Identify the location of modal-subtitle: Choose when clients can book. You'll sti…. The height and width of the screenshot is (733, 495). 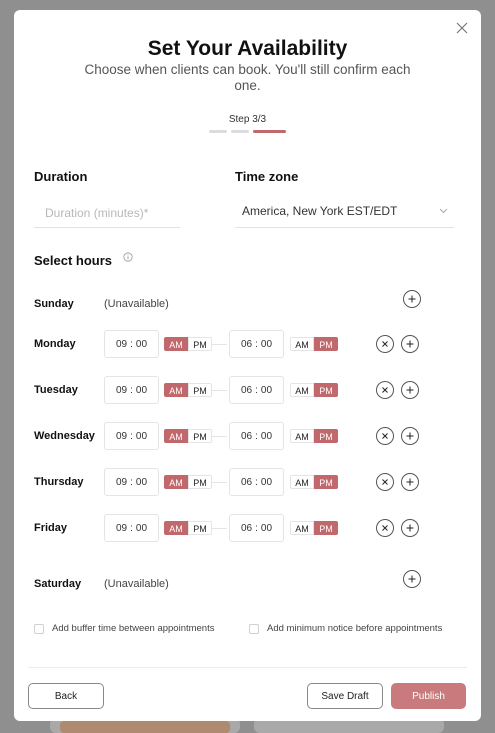
(247, 77).